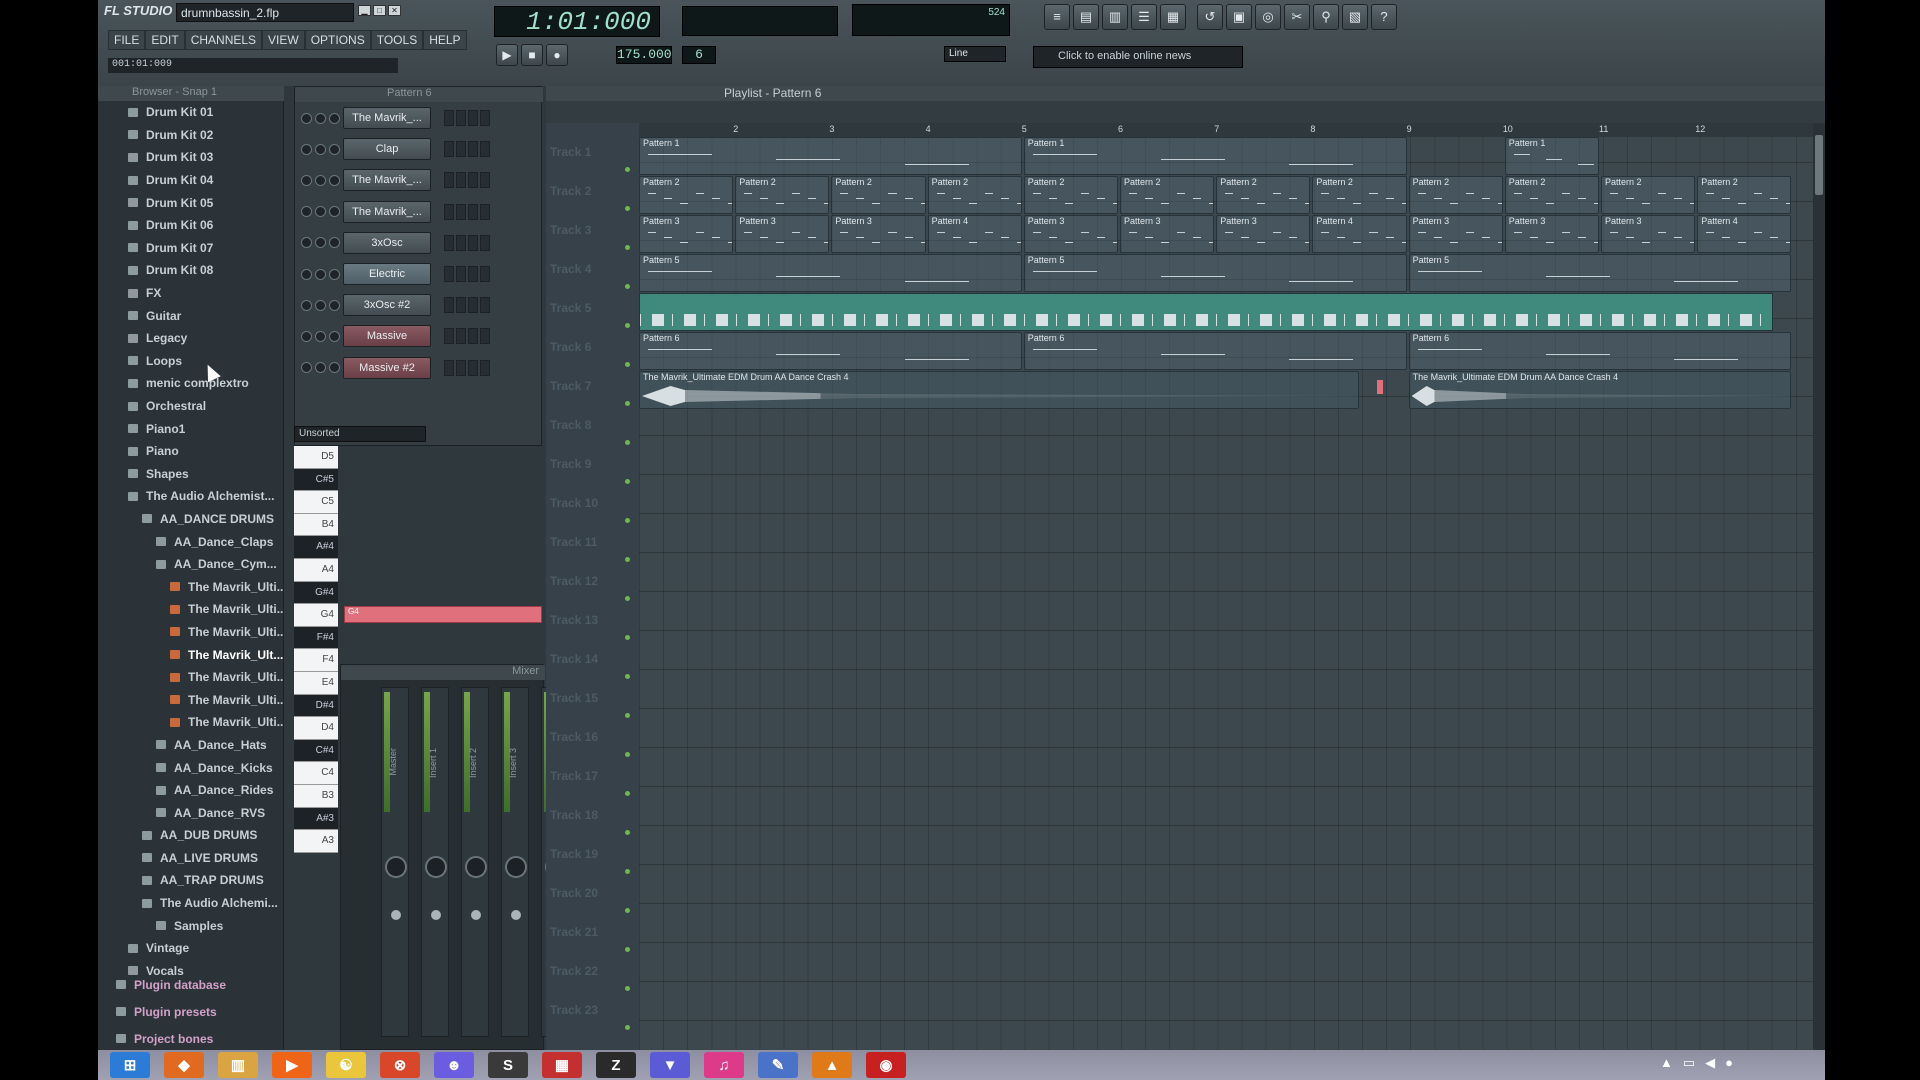 Image resolution: width=1920 pixels, height=1080 pixels. Describe the element at coordinates (1115, 17) in the screenshot. I see `channel-rack-icon: ▥` at that location.